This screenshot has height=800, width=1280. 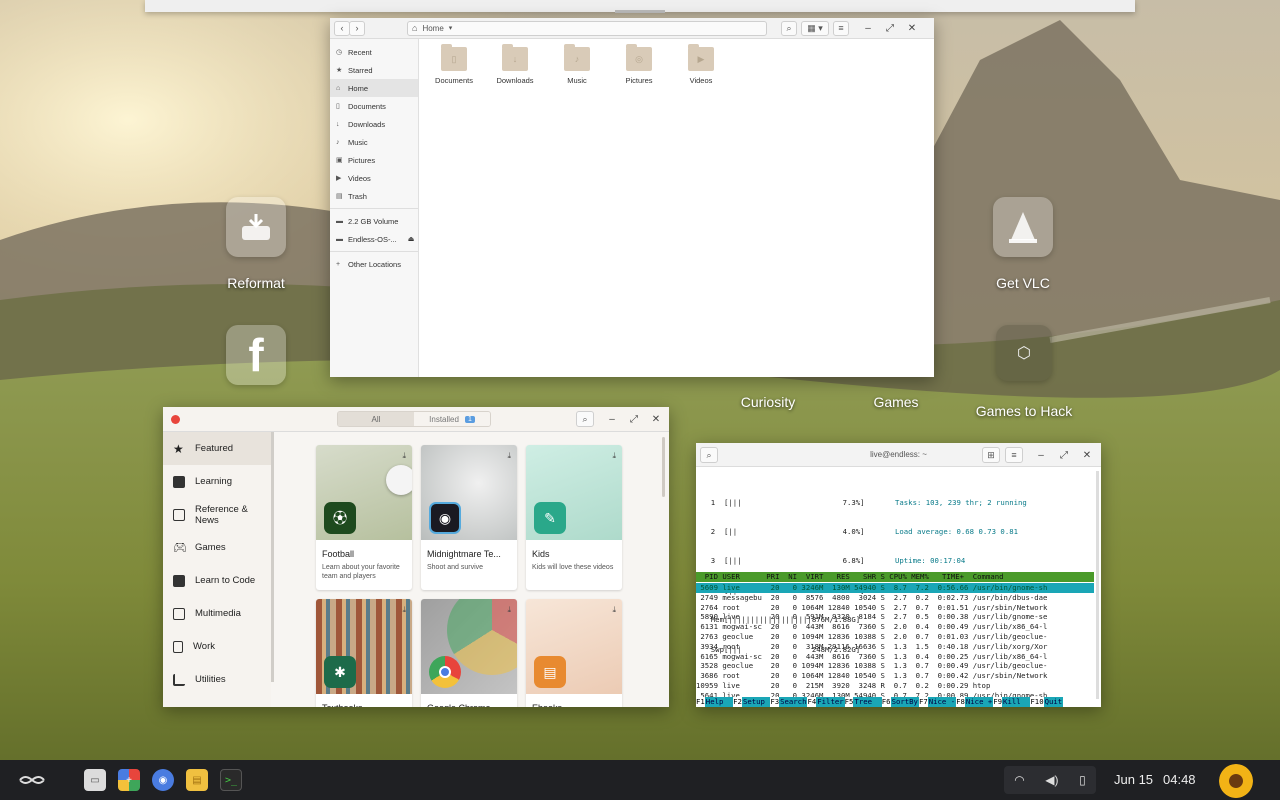 I want to click on folder-music: ♪ Music, so click(x=577, y=64).